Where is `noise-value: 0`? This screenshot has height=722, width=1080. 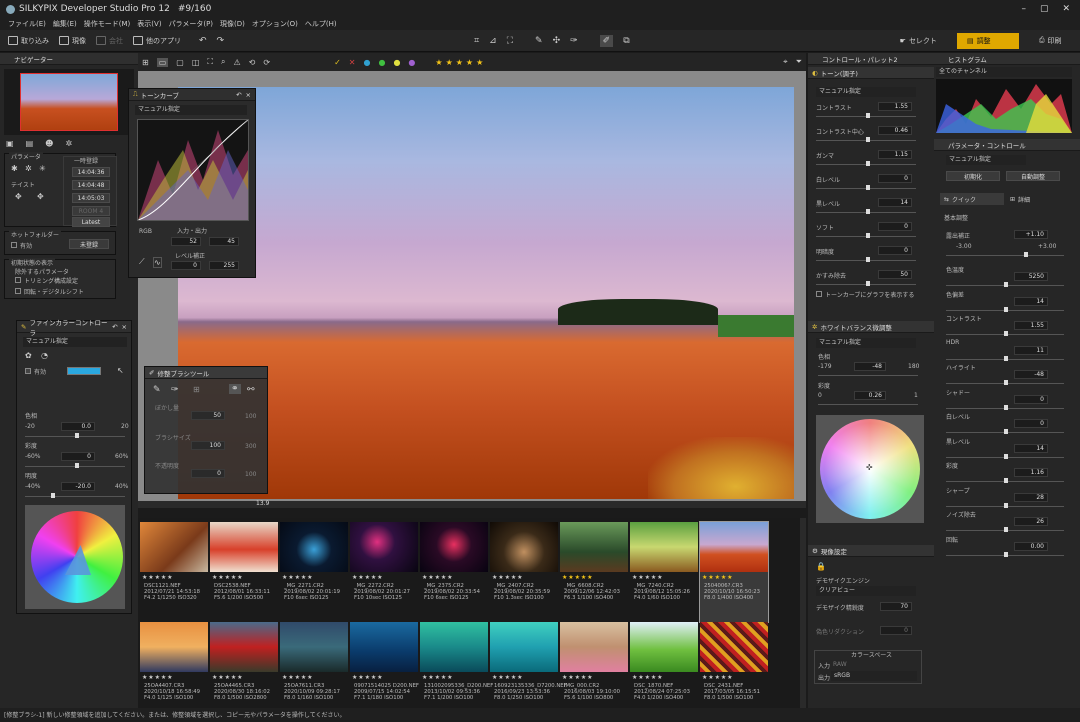
noise-value: 0 is located at coordinates (896, 630).